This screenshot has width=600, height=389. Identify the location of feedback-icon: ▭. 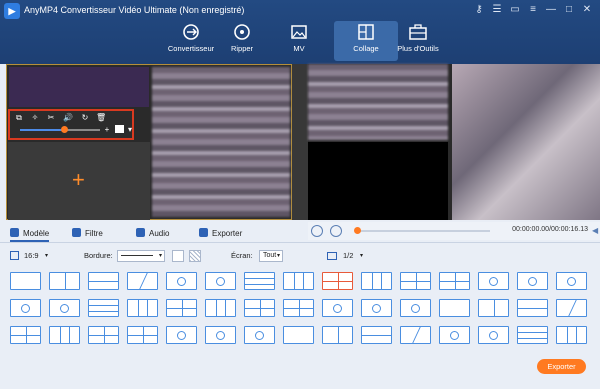
(515, 10).